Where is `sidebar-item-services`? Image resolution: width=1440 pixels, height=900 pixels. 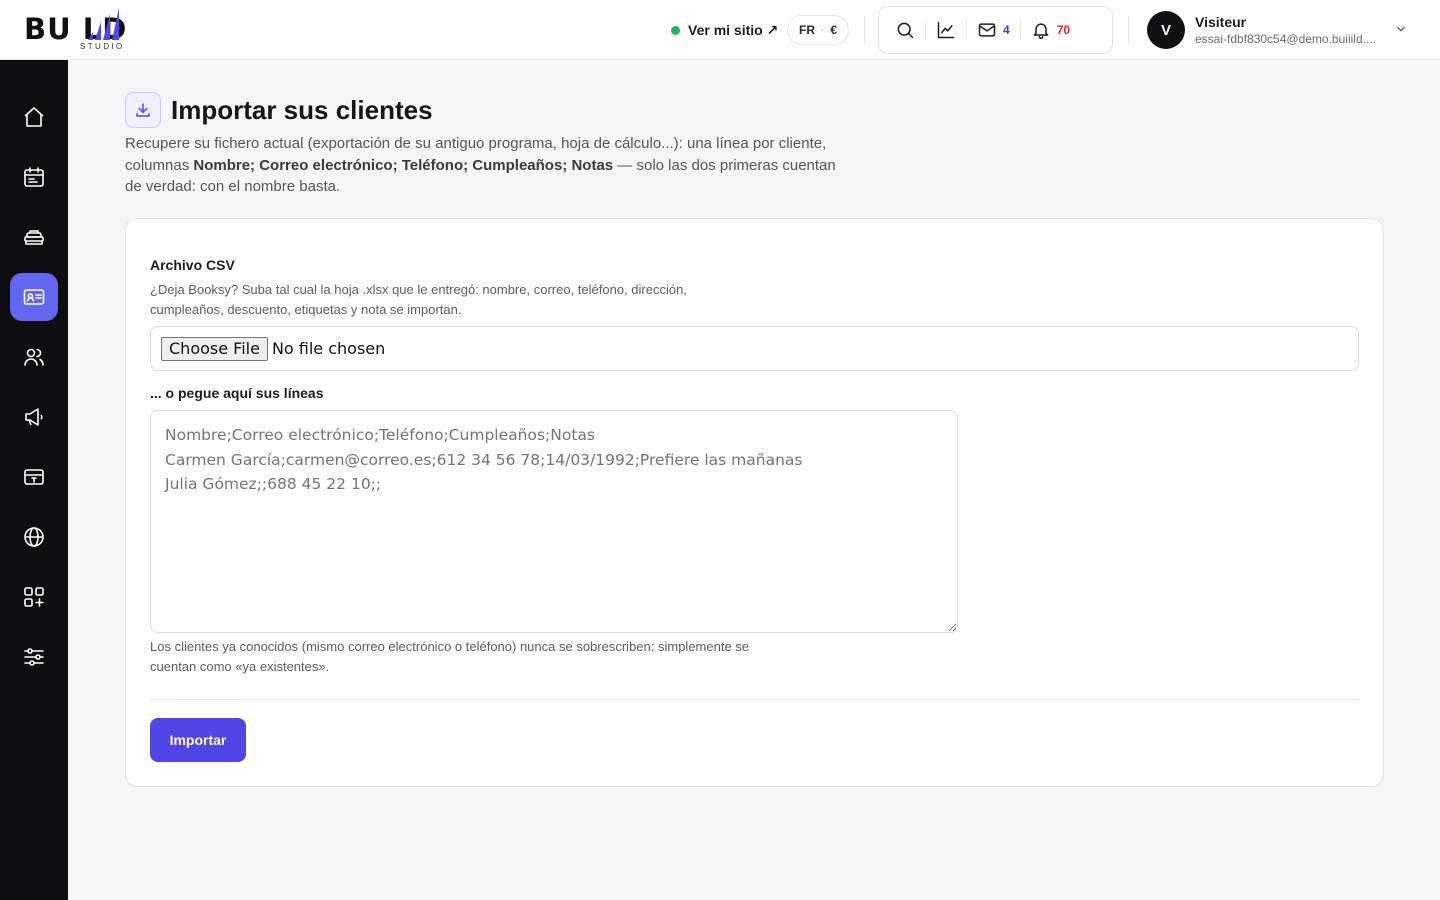
sidebar-item-services is located at coordinates (34, 237).